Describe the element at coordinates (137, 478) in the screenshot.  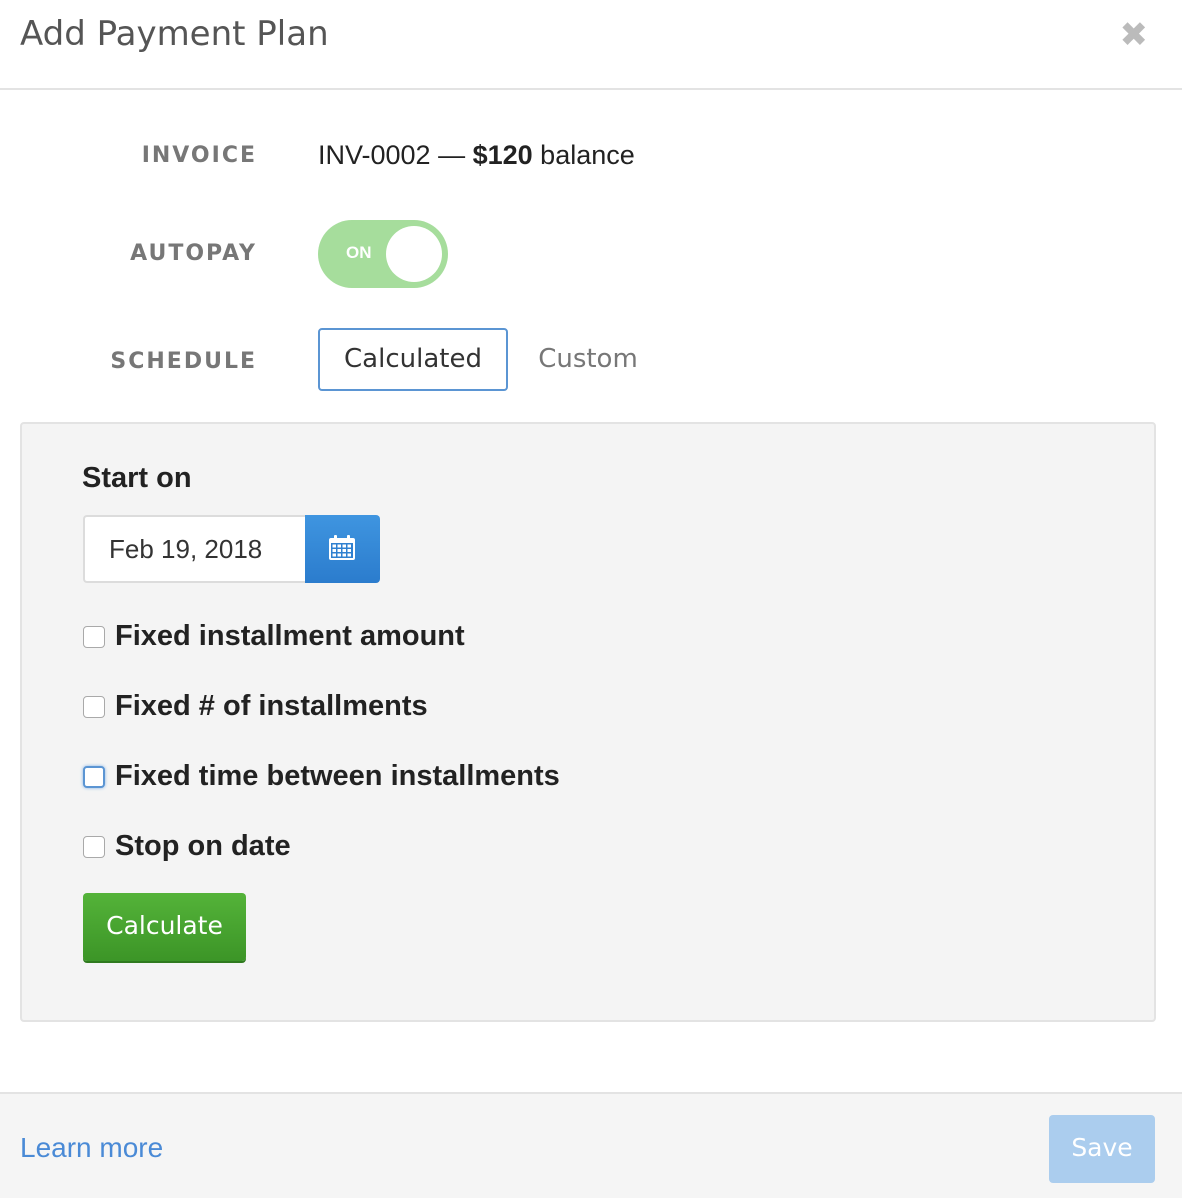
I see `start-on-label: Start on` at that location.